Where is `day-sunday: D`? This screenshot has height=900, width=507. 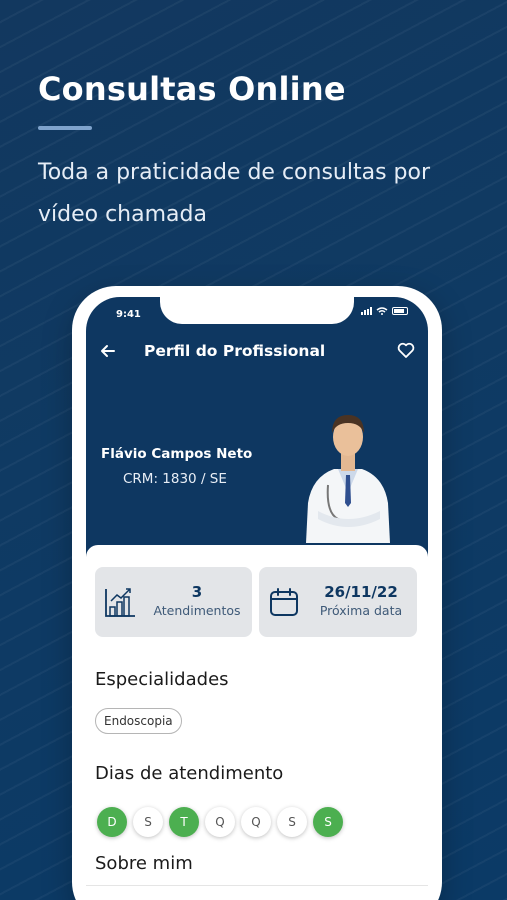
day-sunday: D is located at coordinates (112, 822).